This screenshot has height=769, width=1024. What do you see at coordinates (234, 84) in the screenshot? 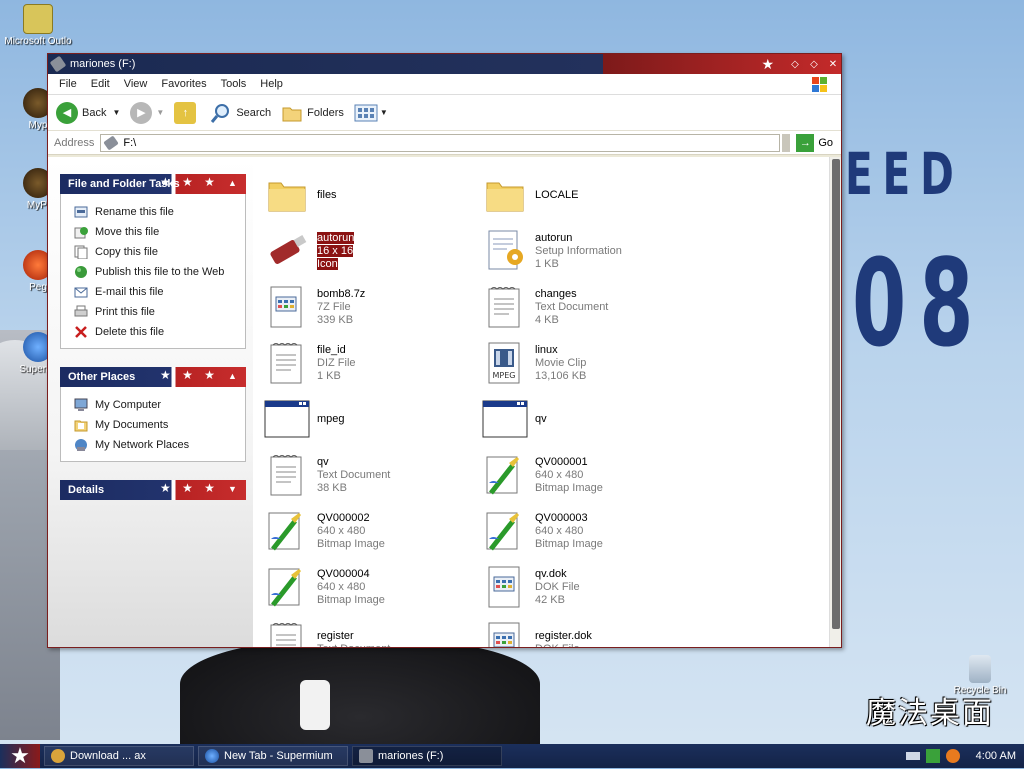
I see `menu-tools: Tools` at bounding box center [234, 84].